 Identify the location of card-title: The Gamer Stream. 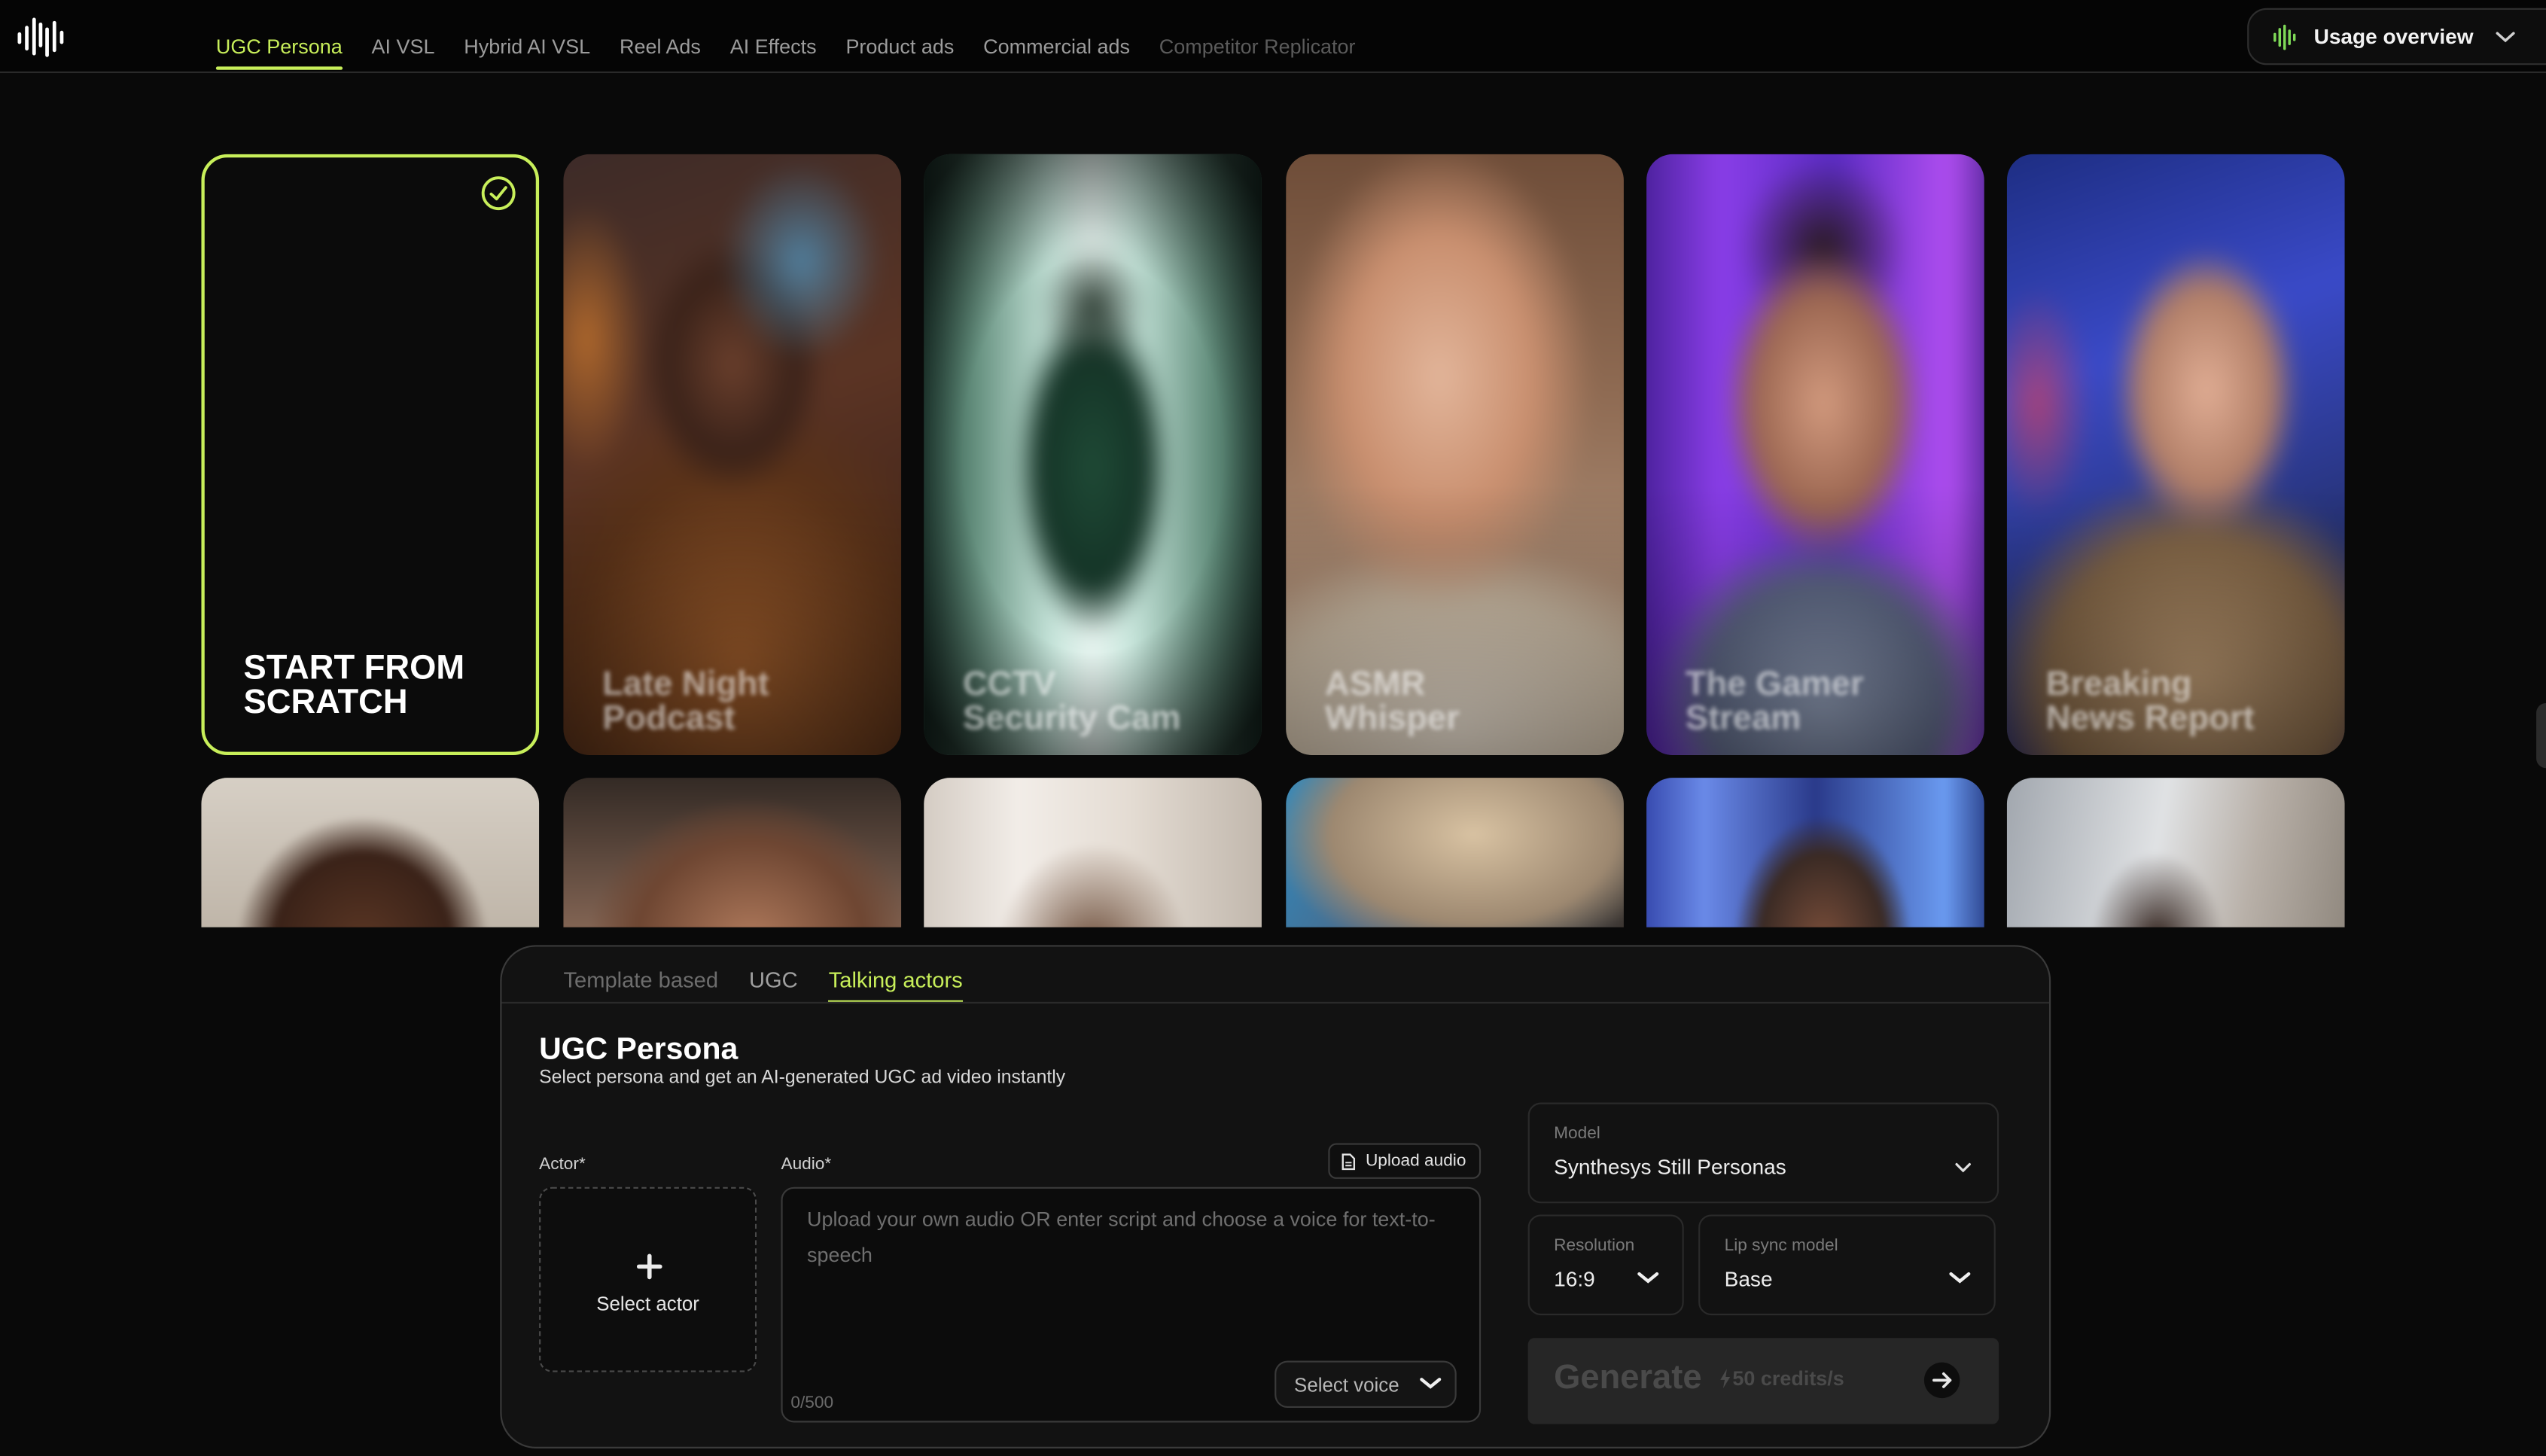
(1774, 702).